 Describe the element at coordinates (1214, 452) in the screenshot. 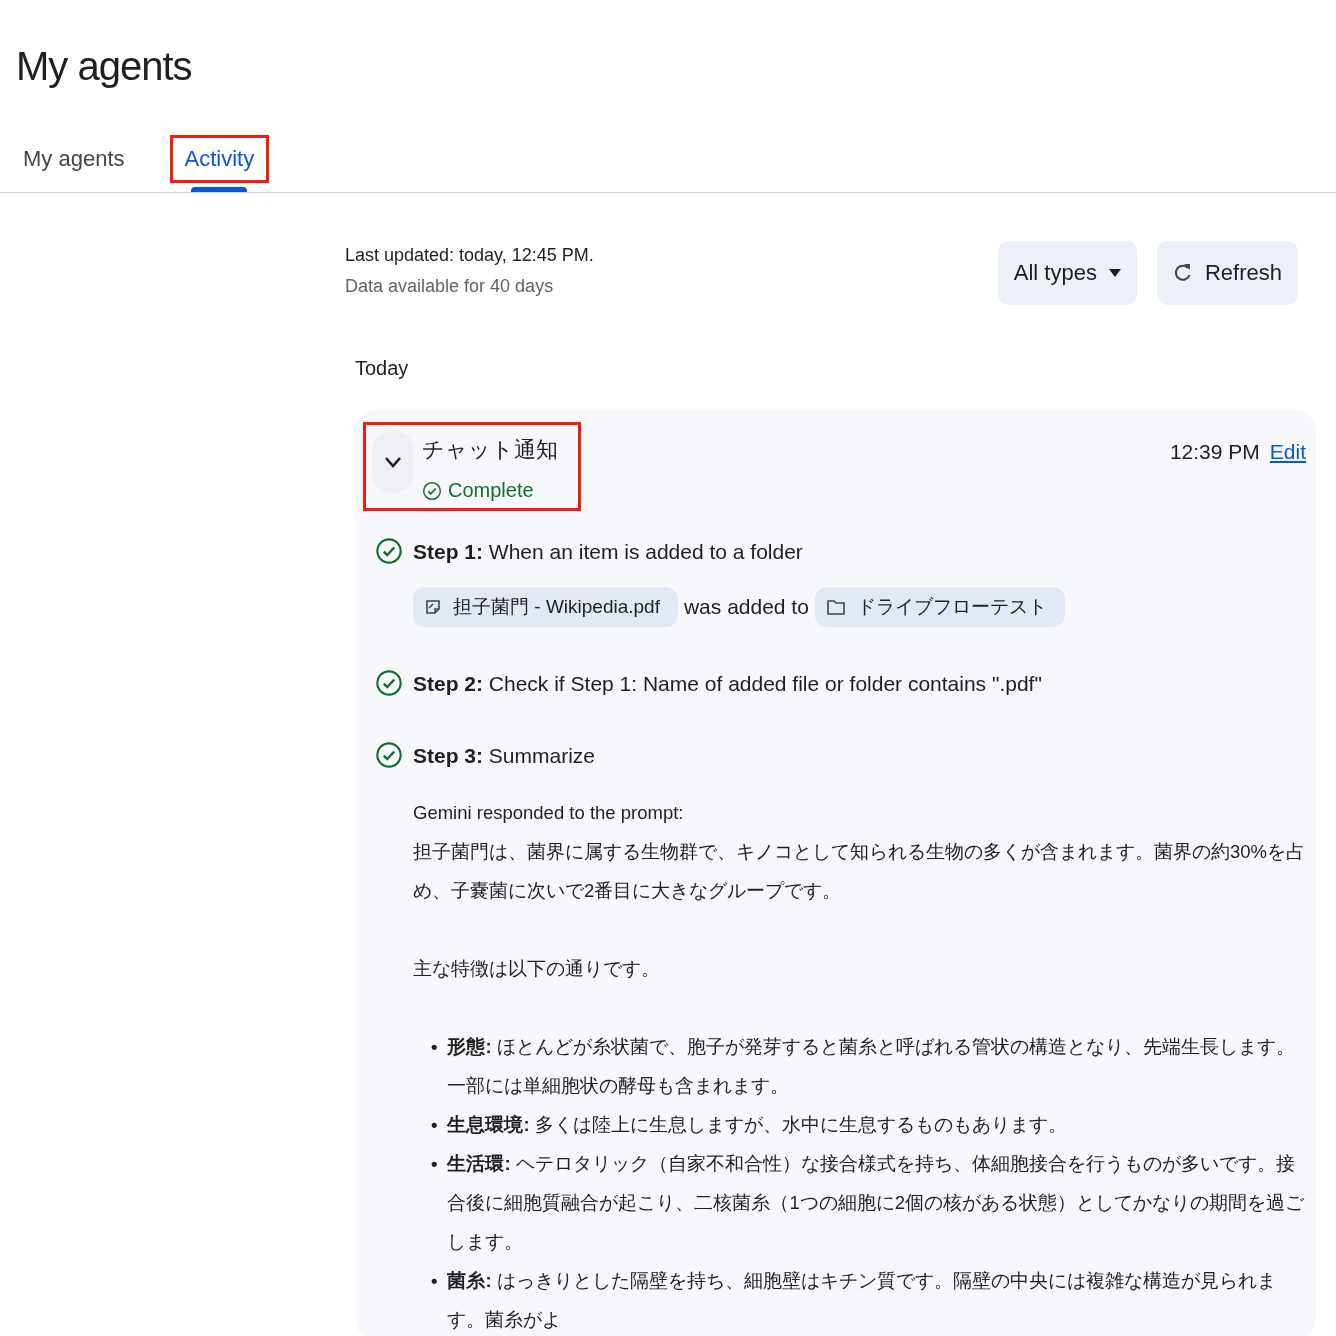

I see `run-time: 12:39 PM` at that location.